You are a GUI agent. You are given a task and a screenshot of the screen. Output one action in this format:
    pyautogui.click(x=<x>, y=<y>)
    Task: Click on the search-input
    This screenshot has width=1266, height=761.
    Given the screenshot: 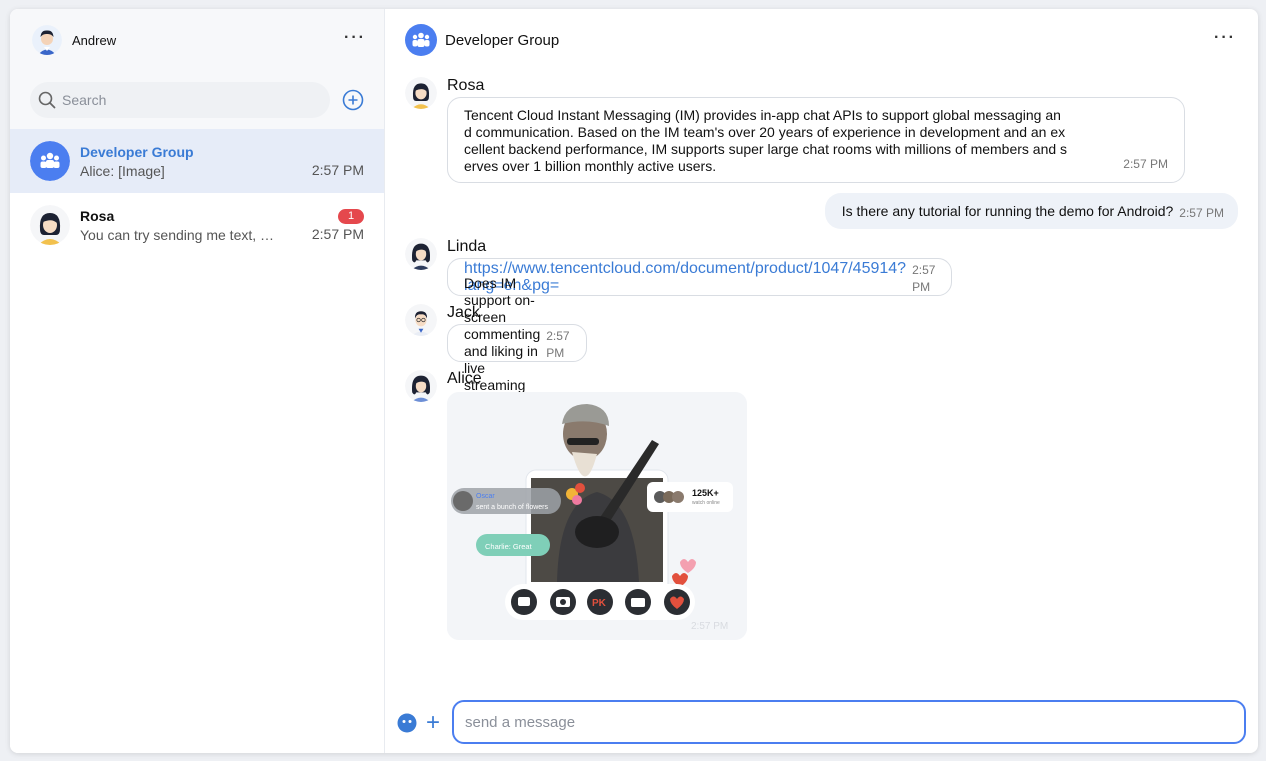 What is the action you would take?
    pyautogui.click(x=187, y=100)
    